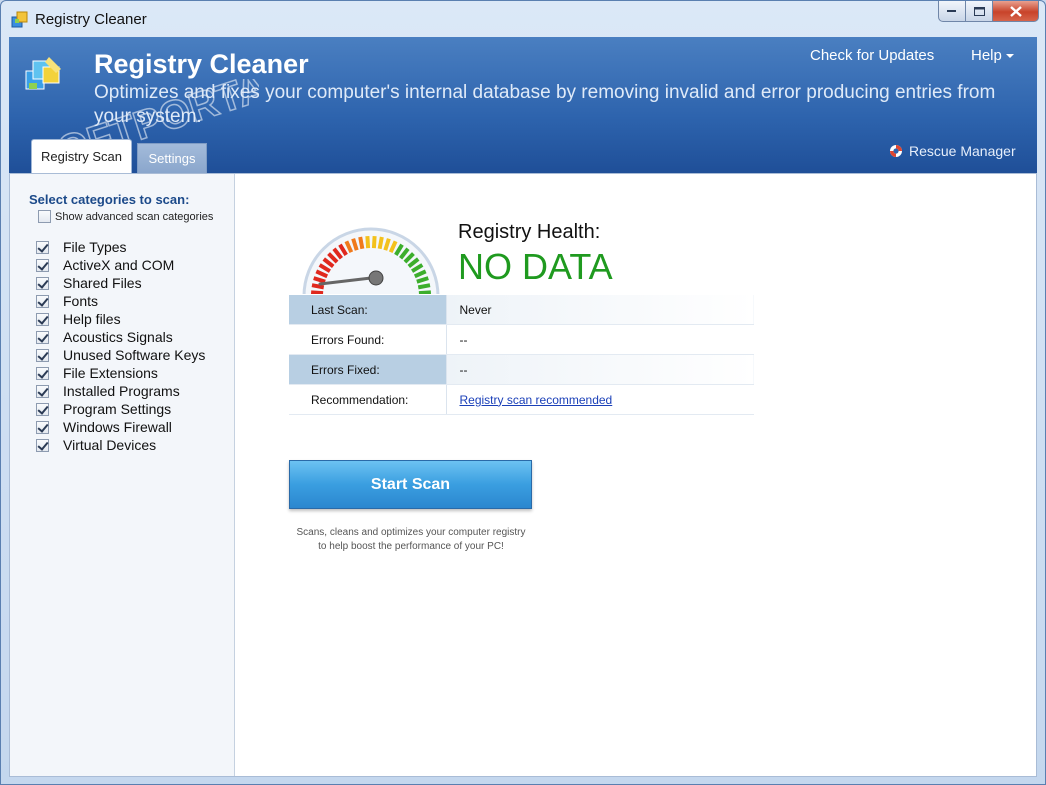 This screenshot has height=785, width=1046. I want to click on registry-health-label: Registry Health:, so click(529, 232).